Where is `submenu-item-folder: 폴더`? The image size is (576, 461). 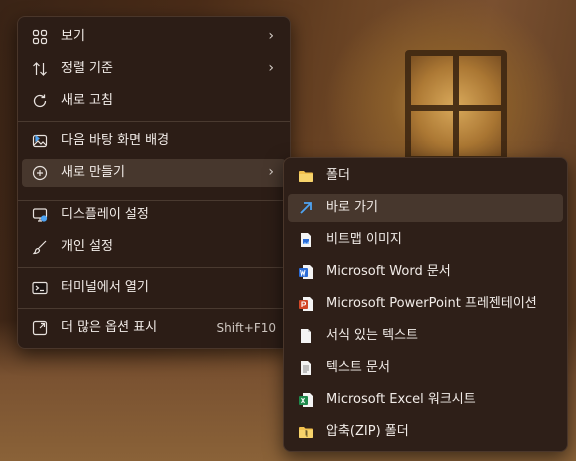
submenu-item-folder: 폴더 is located at coordinates (425, 176).